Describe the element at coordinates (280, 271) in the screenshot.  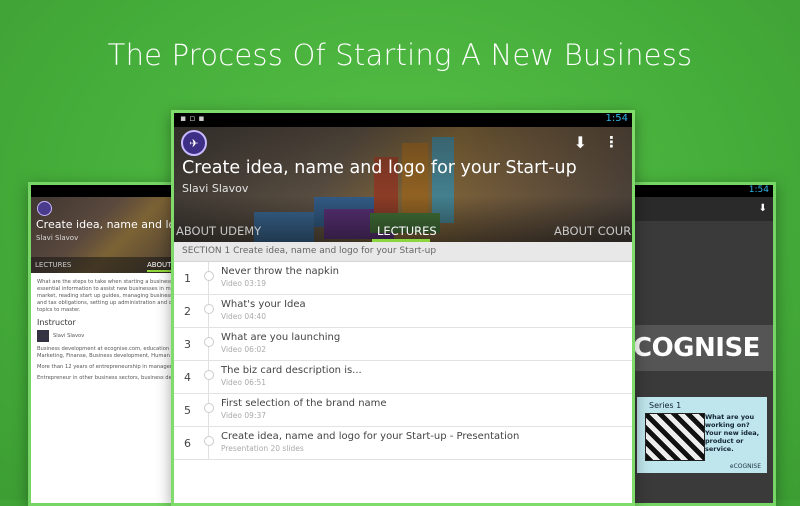
I see `lecture-title: Never throw the napkin` at that location.